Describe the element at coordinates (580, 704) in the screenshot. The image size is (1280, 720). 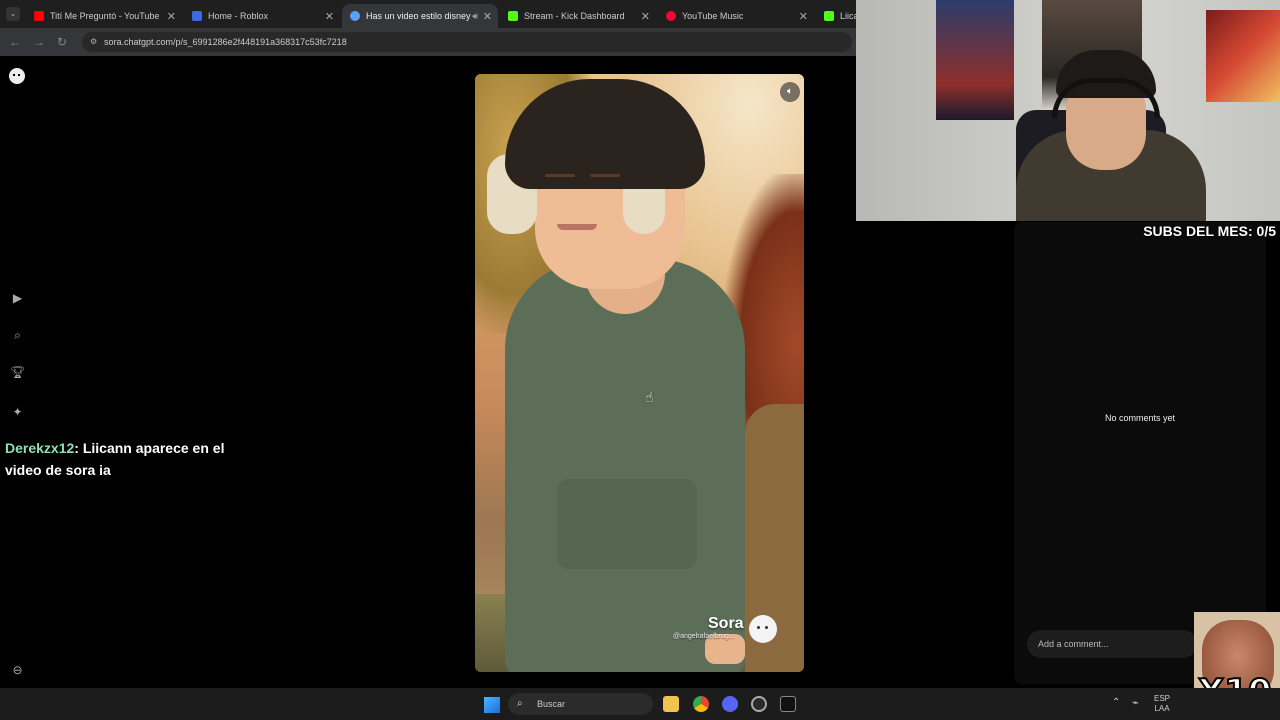
I see `taskbar-search: ⌕ Buscar` at that location.